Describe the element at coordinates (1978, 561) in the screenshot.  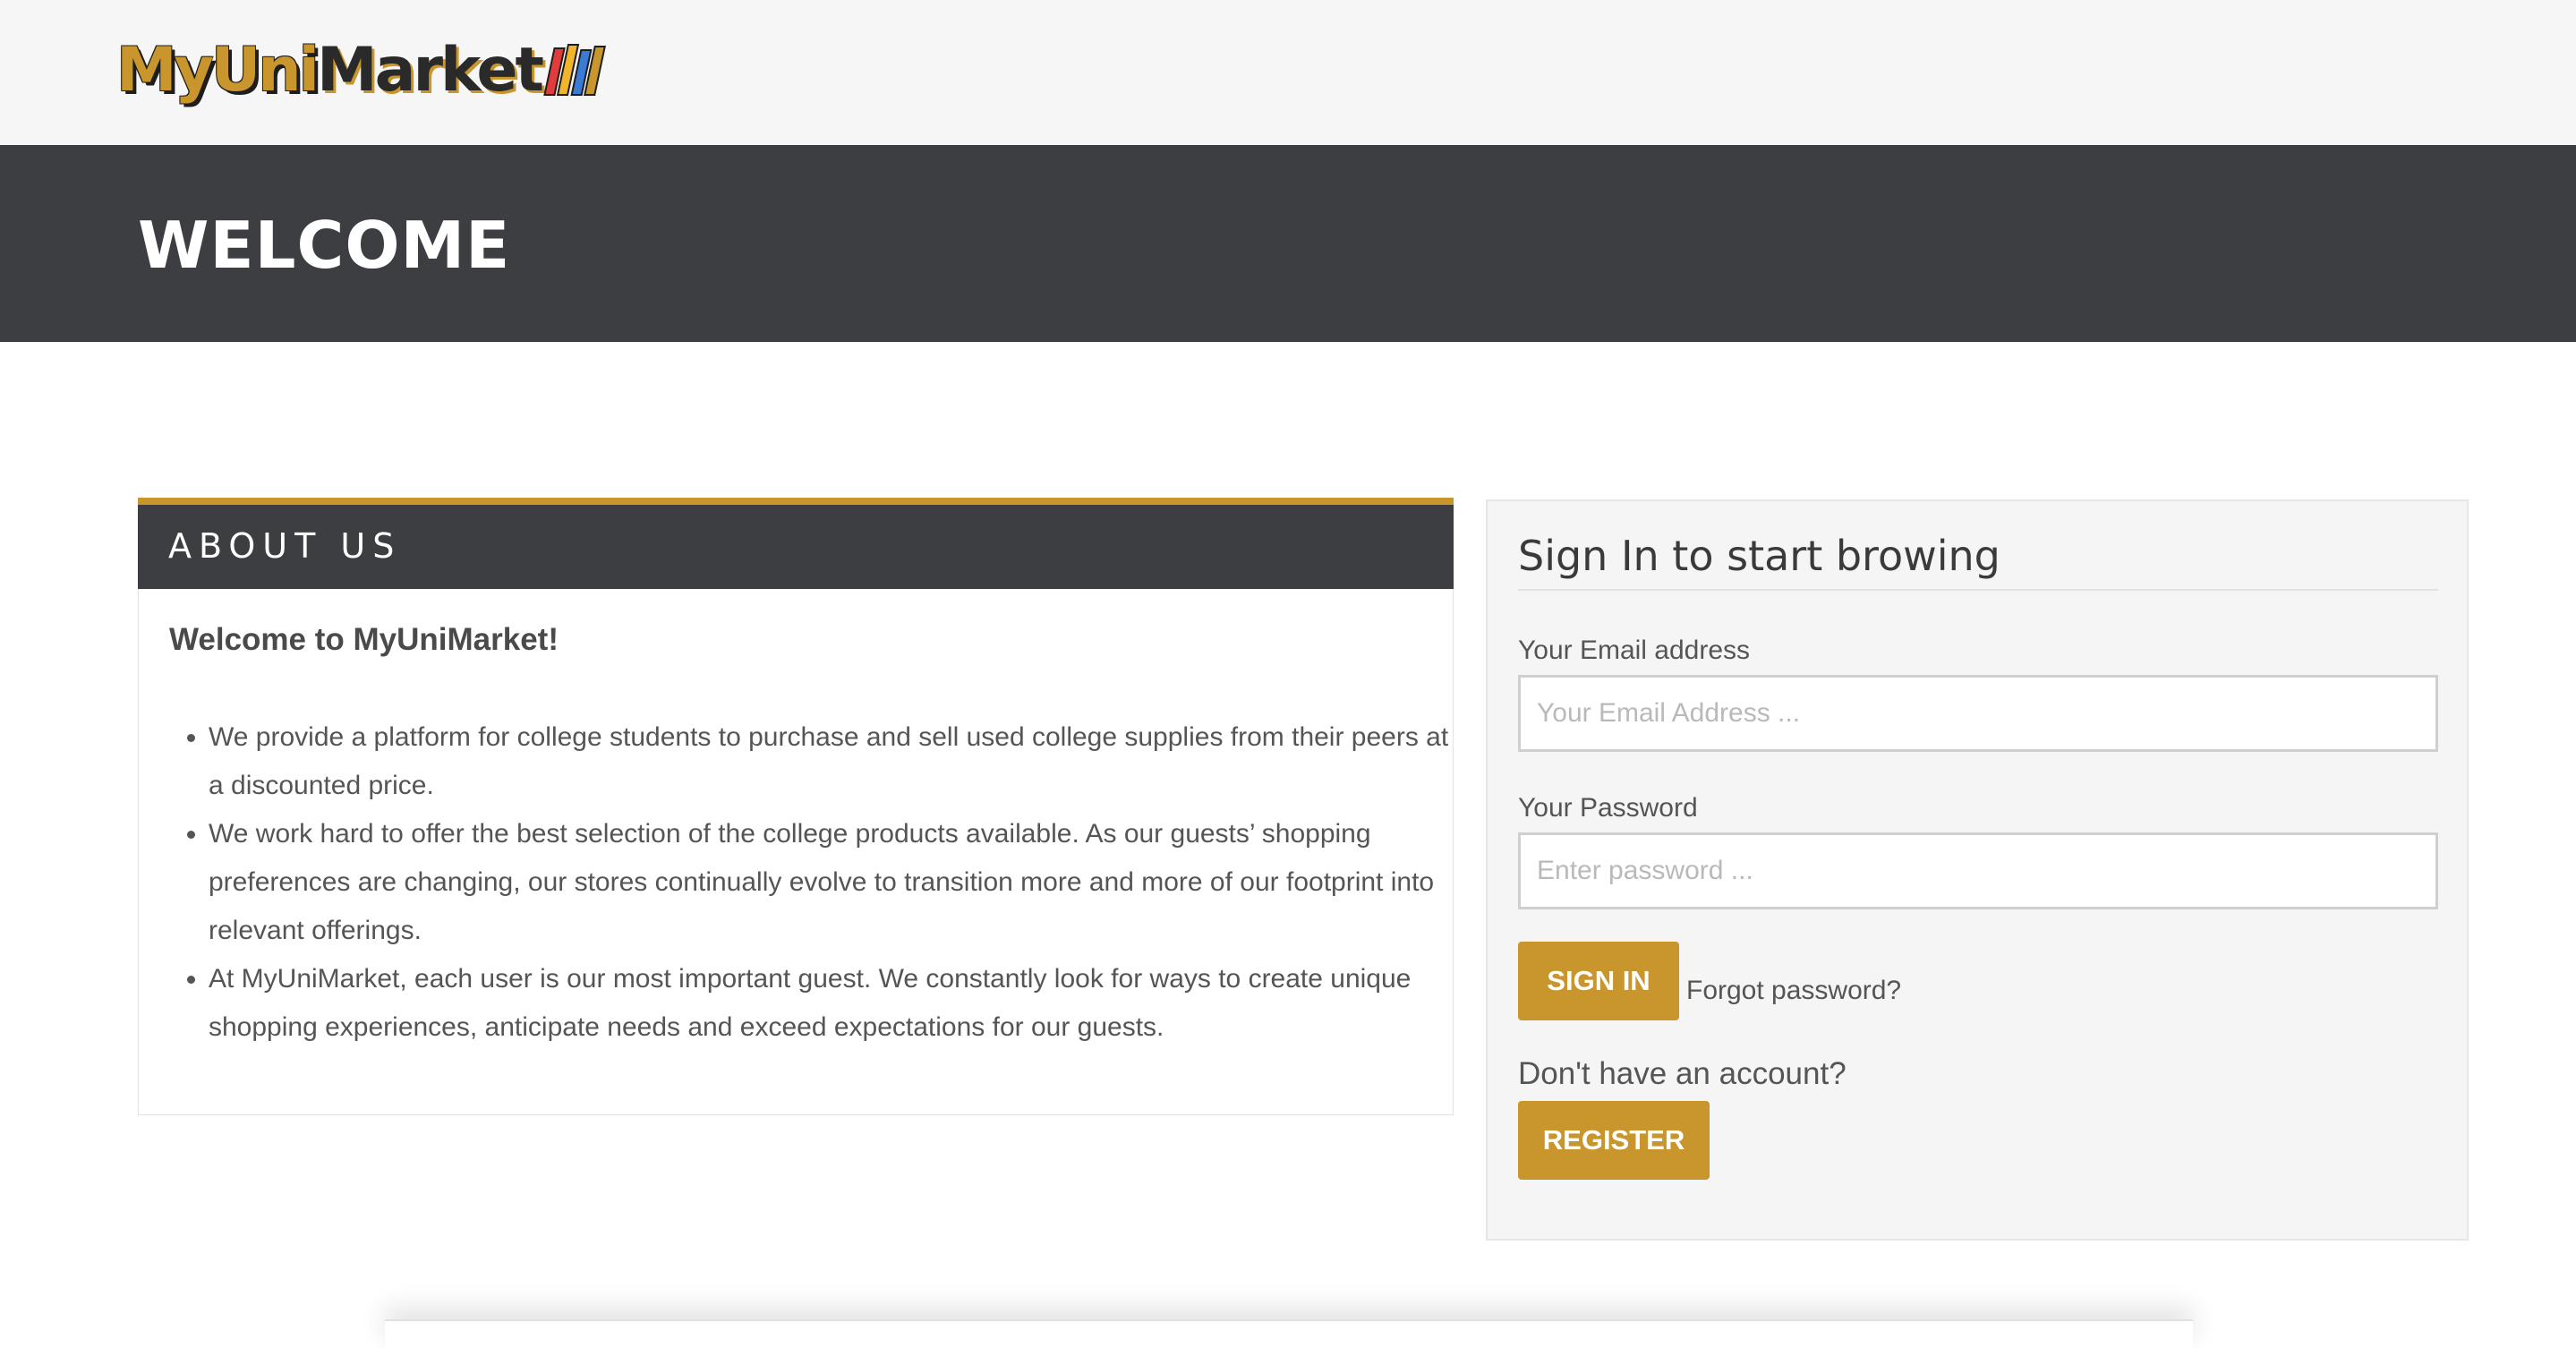
I see `sign-in-title: Sign In to start browing` at that location.